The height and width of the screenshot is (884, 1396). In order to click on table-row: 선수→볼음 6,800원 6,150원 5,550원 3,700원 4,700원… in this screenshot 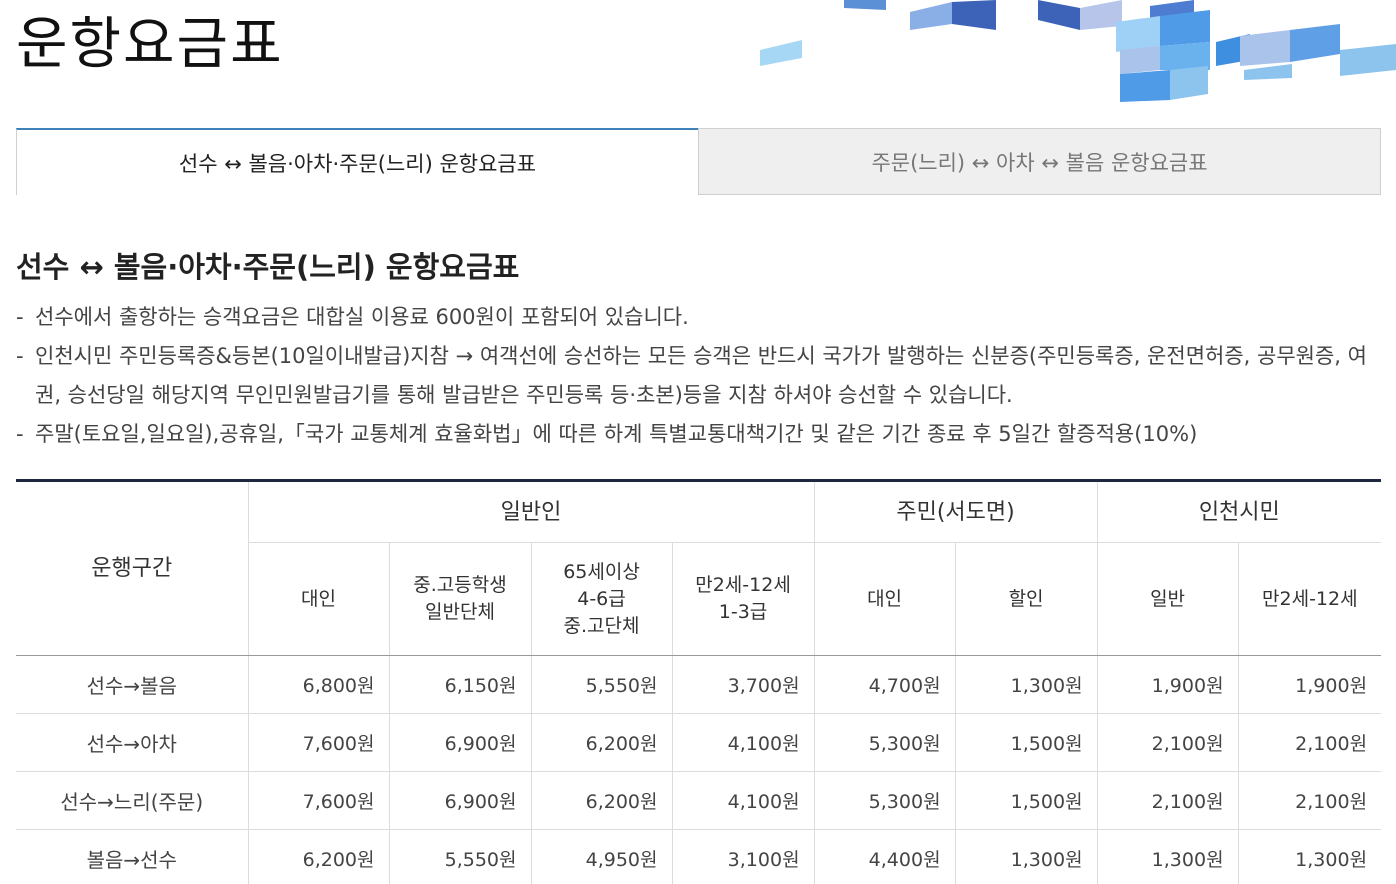, I will do `click(699, 684)`.